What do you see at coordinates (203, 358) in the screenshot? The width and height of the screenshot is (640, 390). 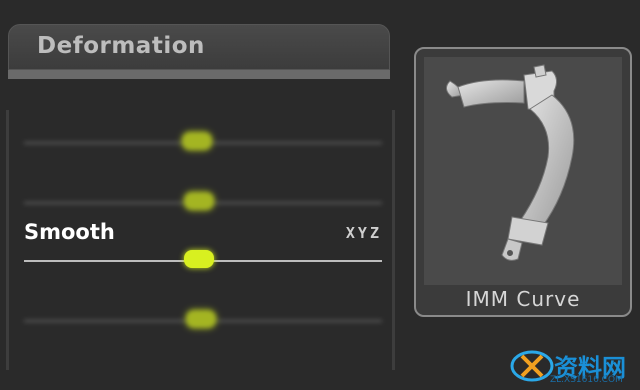 I see `slider-row-hidden-bottom` at bounding box center [203, 358].